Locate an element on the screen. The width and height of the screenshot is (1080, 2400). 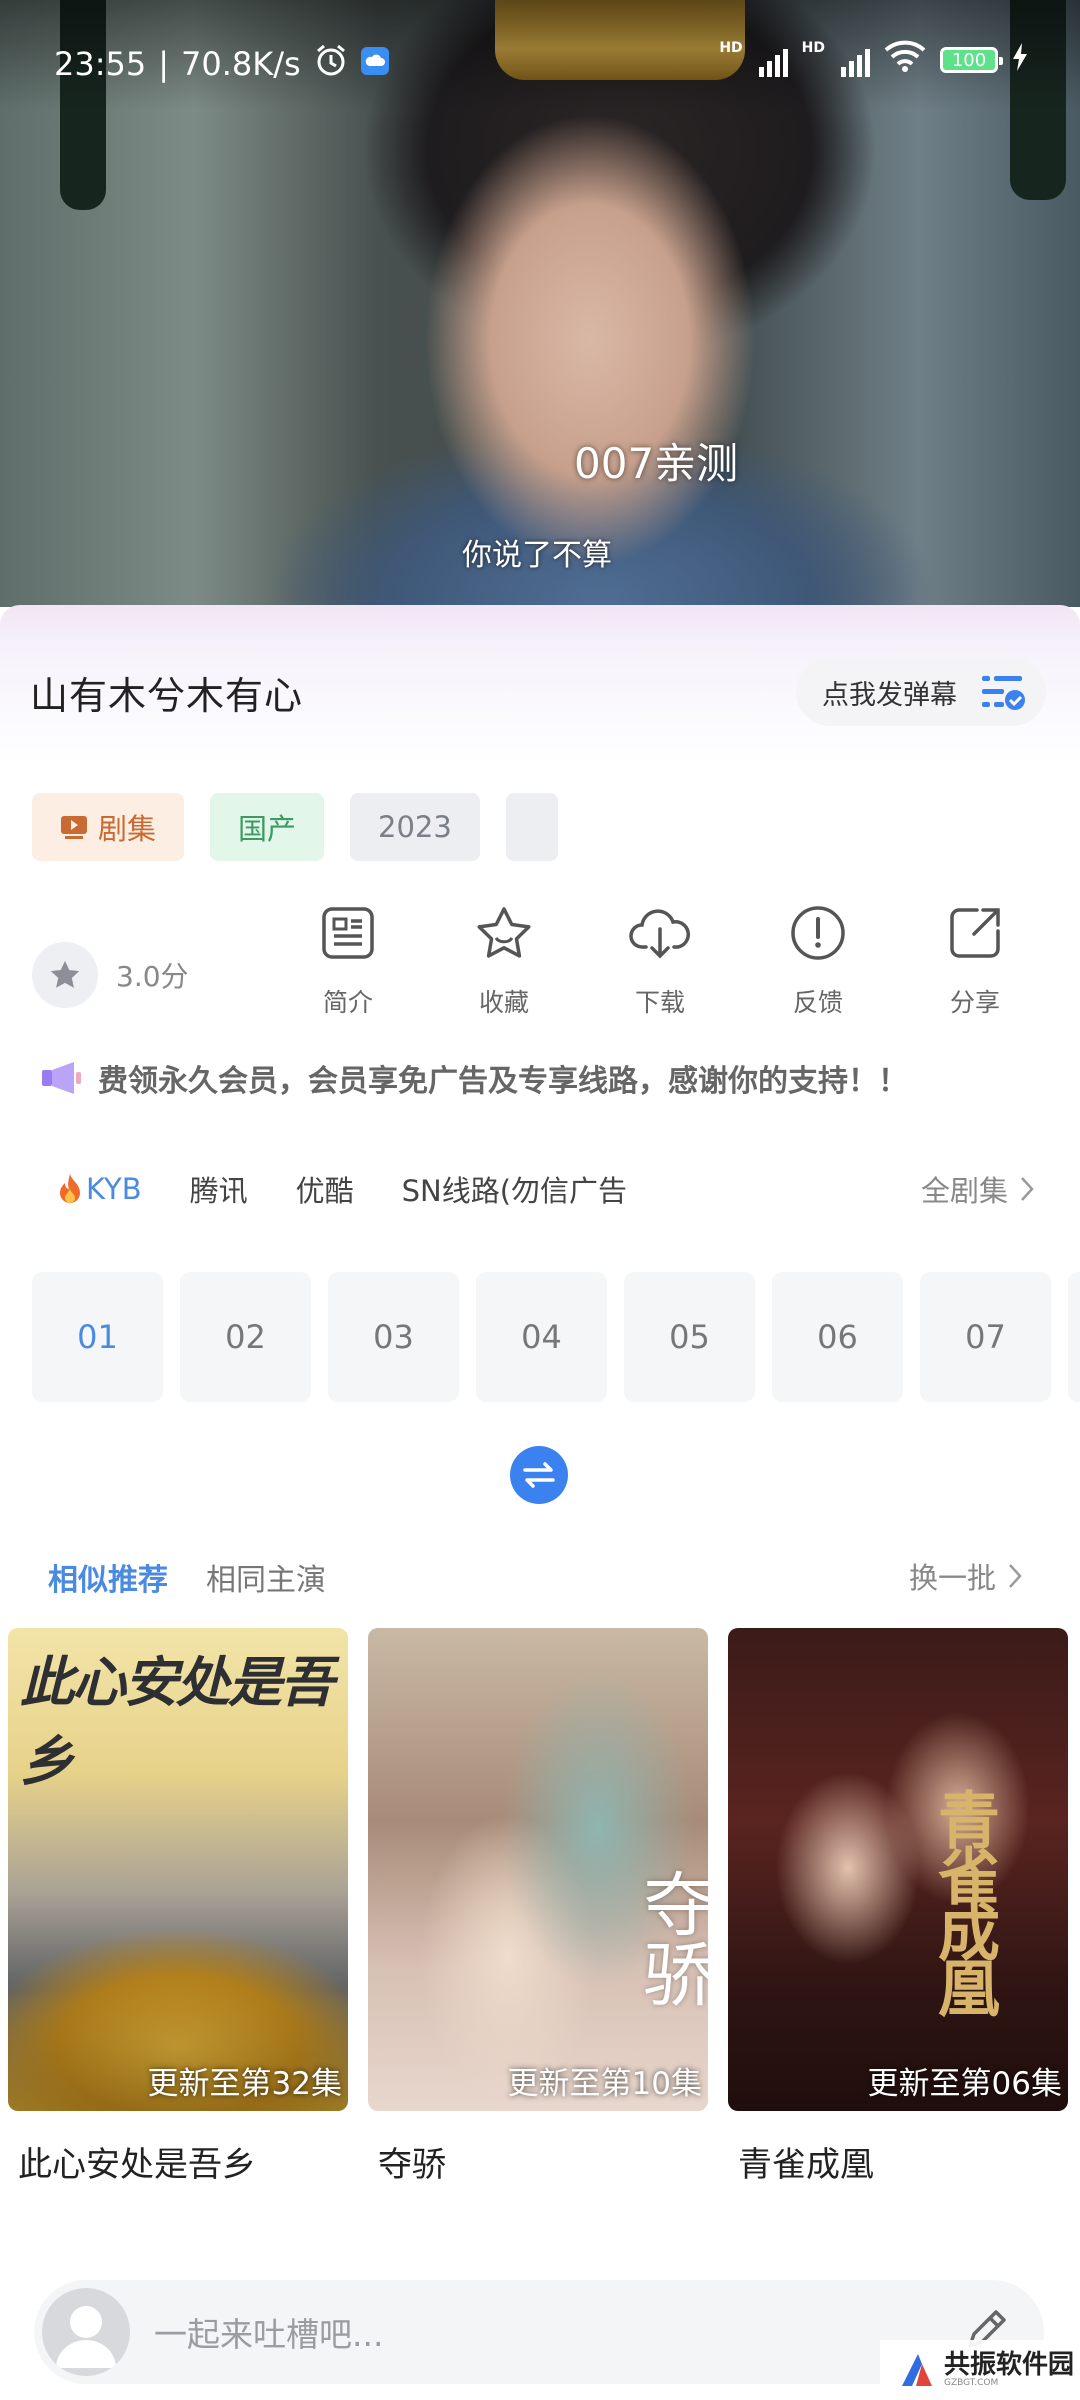
all-episodes-label: 全剧集 is located at coordinates (964, 1191).